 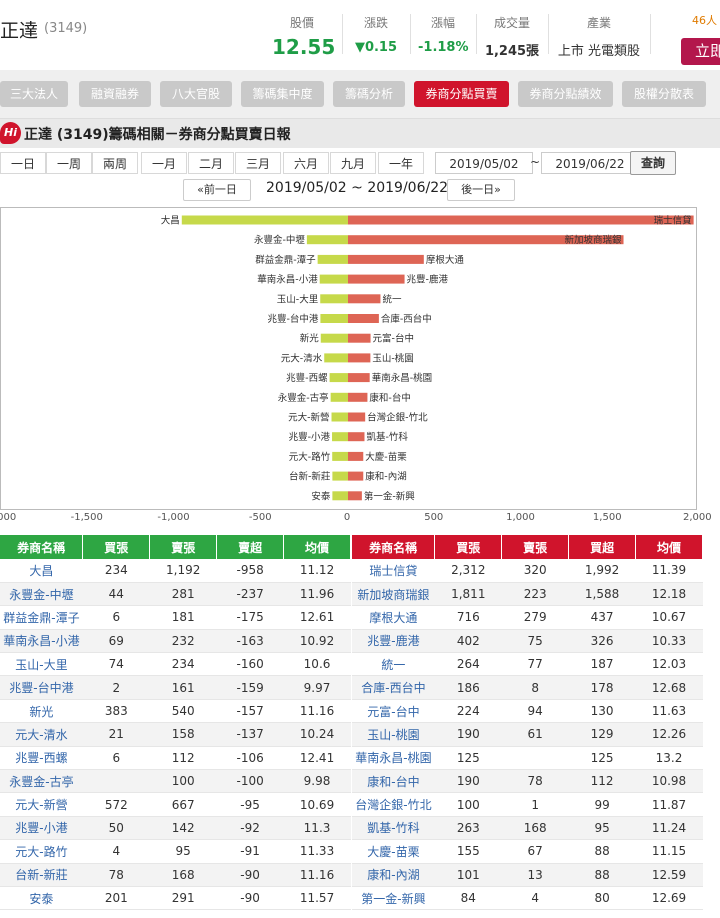 I want to click on period-button: 九月, so click(x=353, y=163).